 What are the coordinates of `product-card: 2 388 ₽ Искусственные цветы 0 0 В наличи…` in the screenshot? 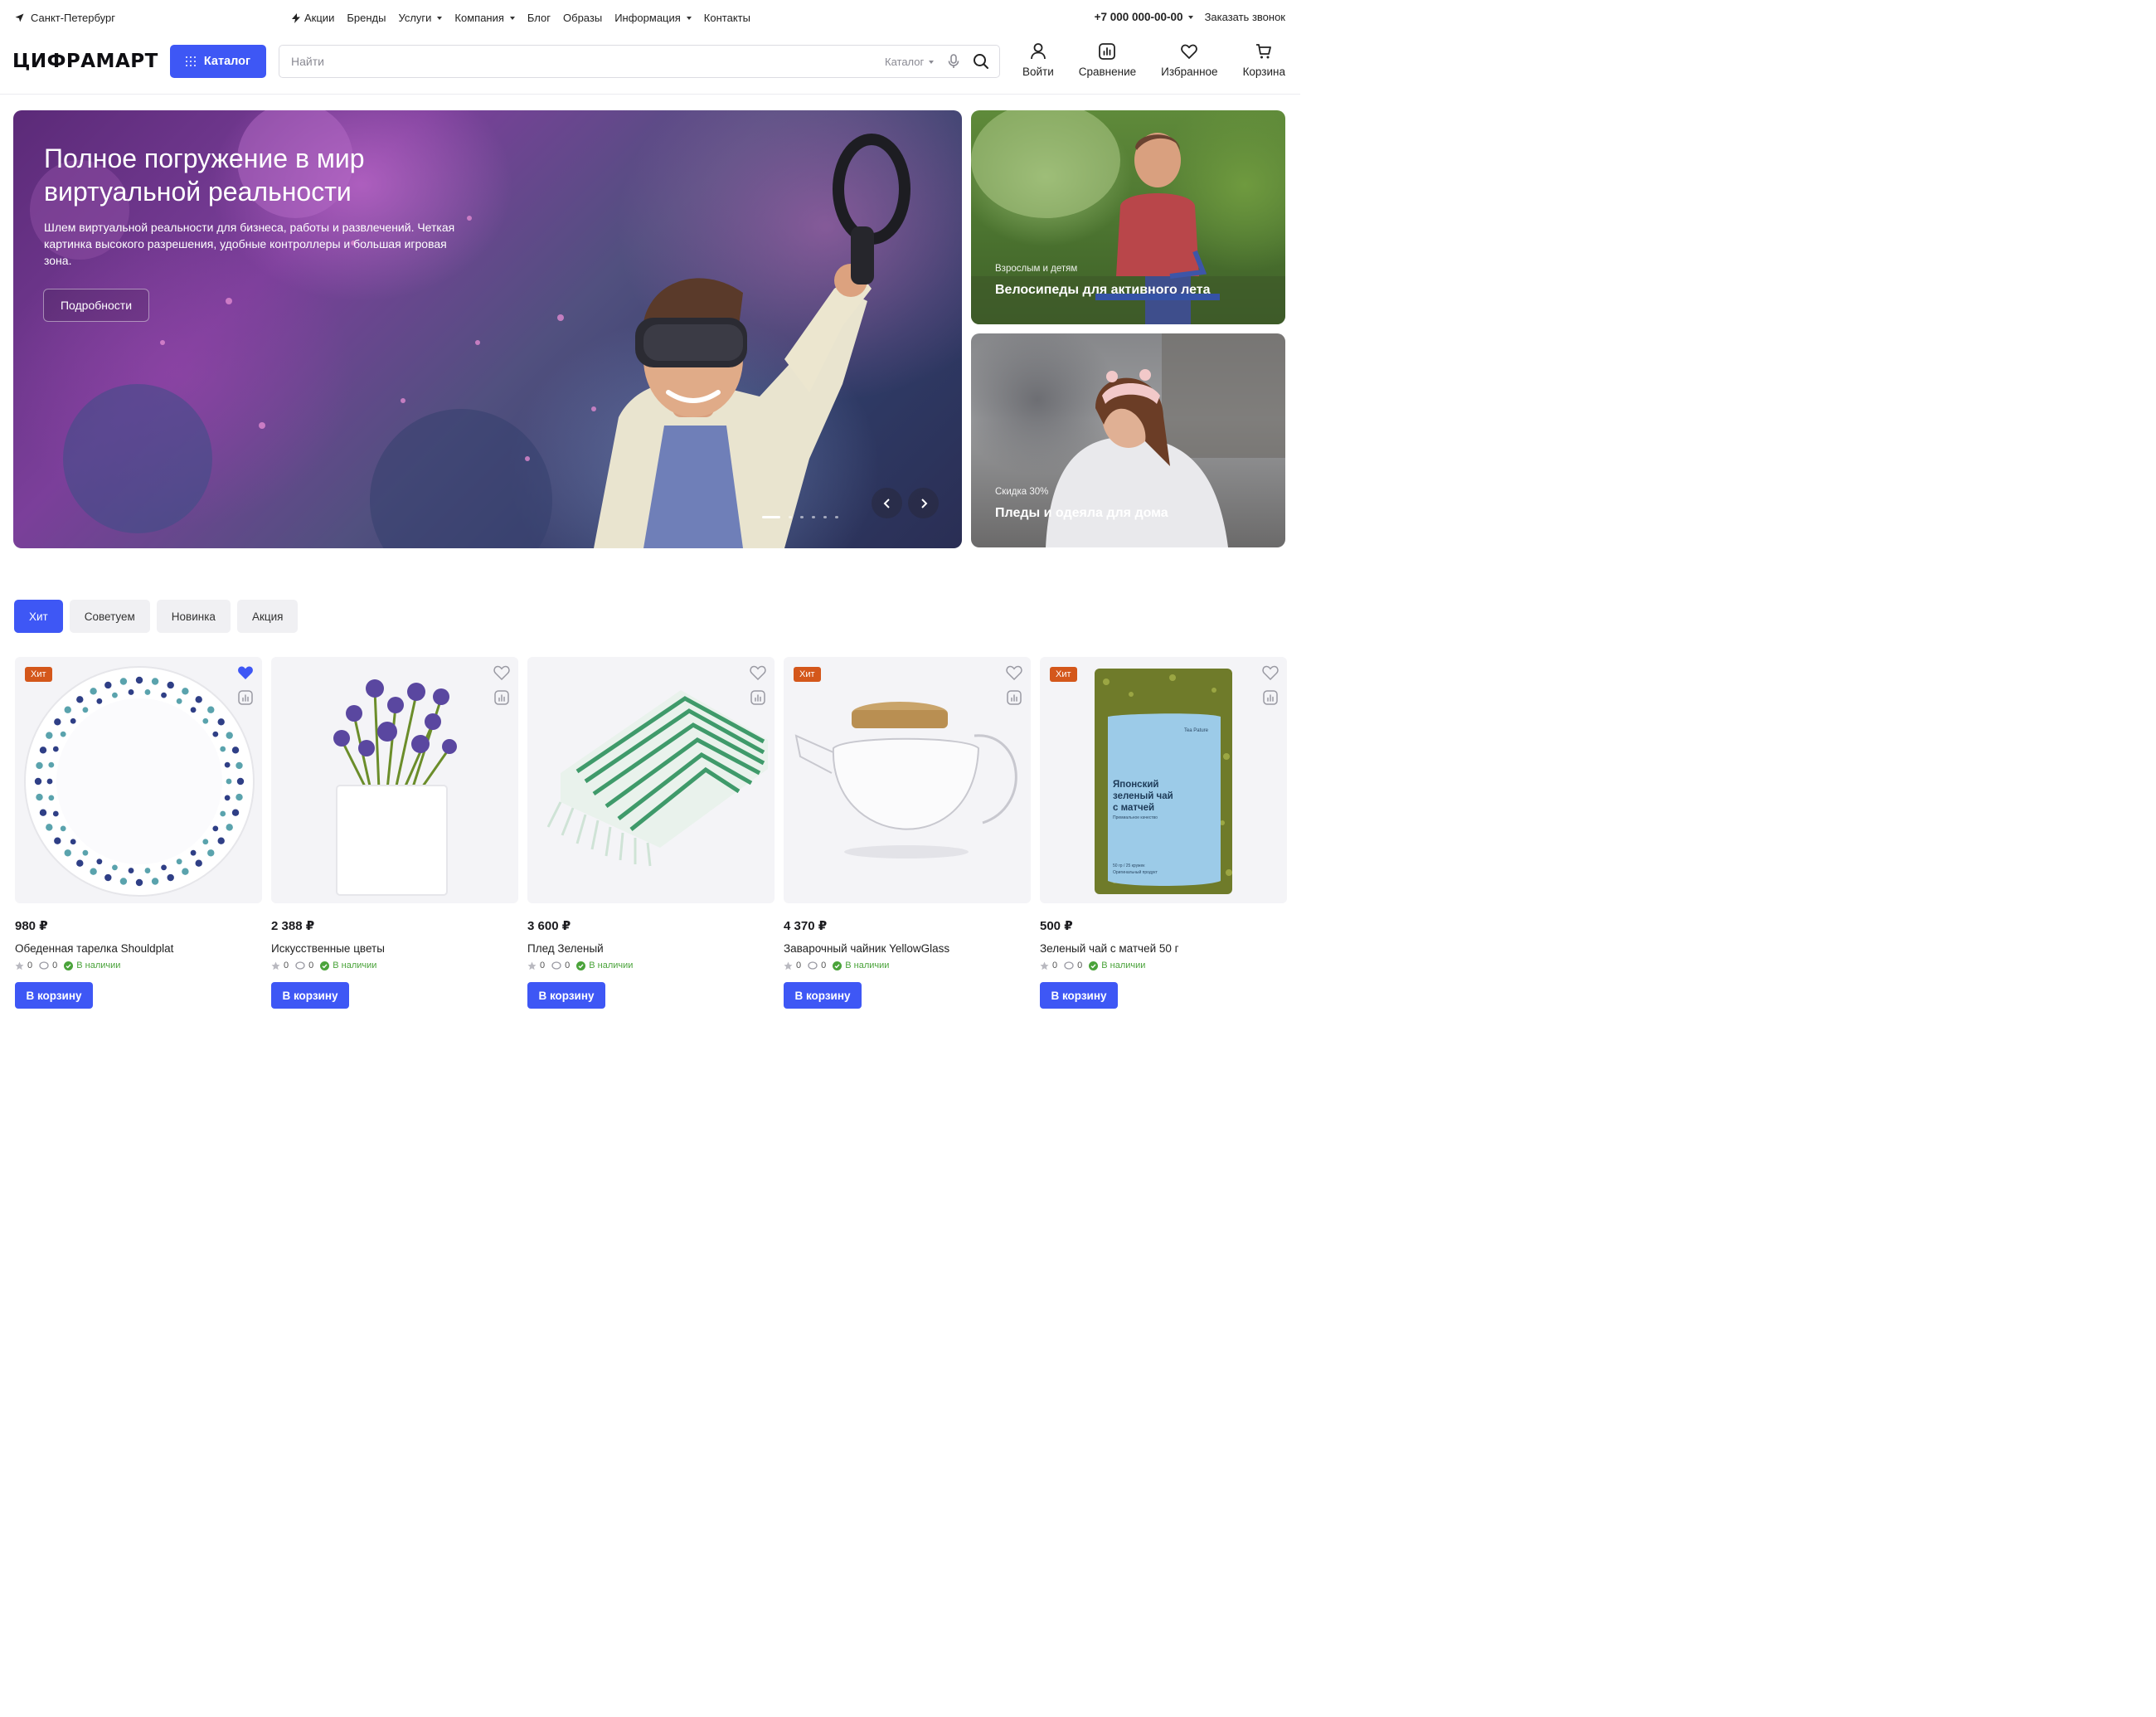 It's located at (394, 833).